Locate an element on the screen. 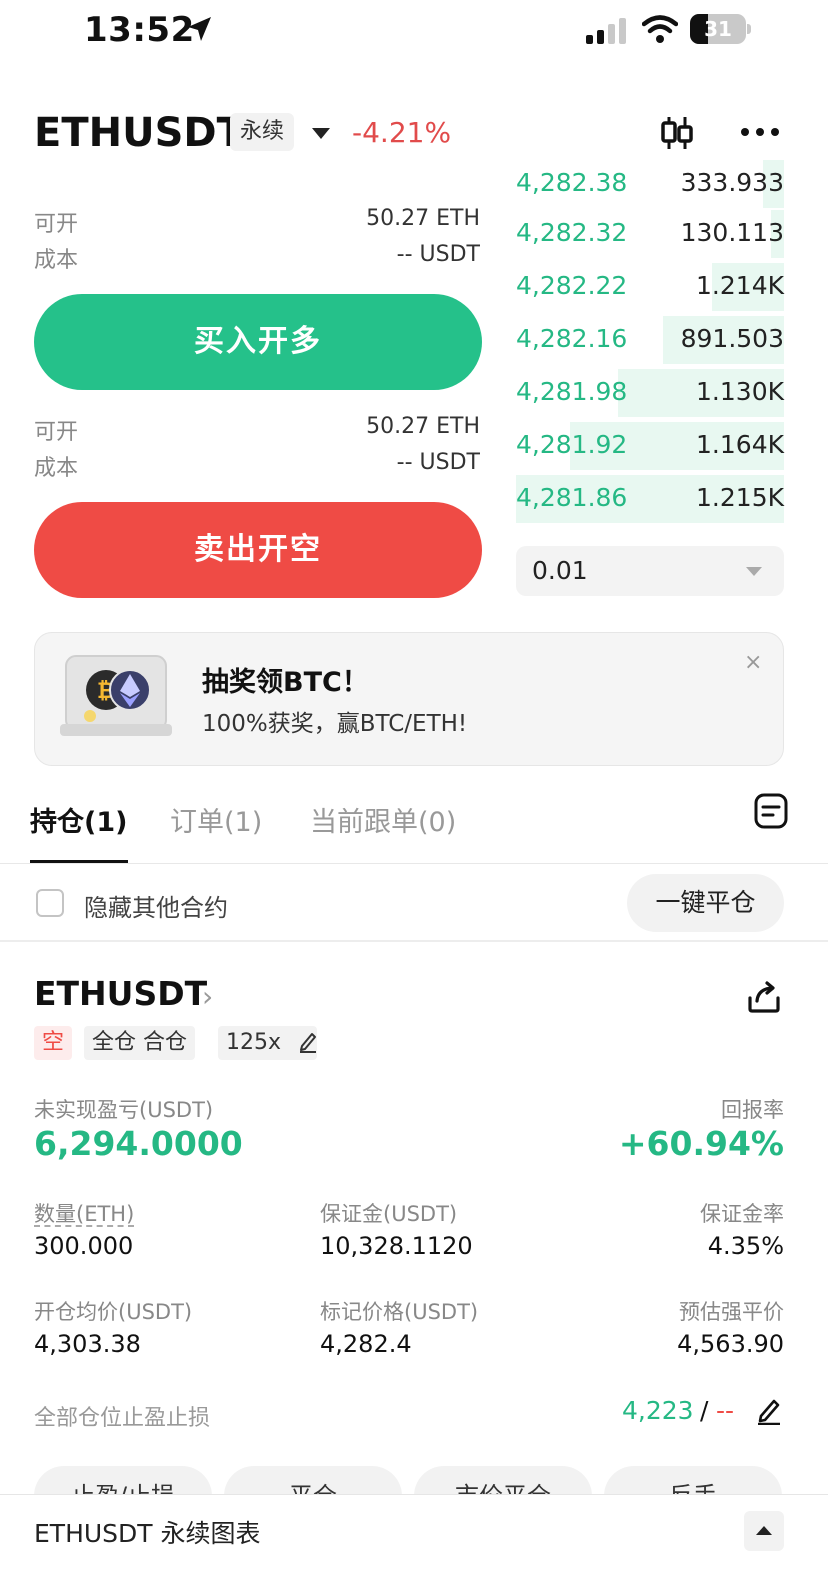  tpsl-label: 全部仓位止盈止损 is located at coordinates (122, 1418).